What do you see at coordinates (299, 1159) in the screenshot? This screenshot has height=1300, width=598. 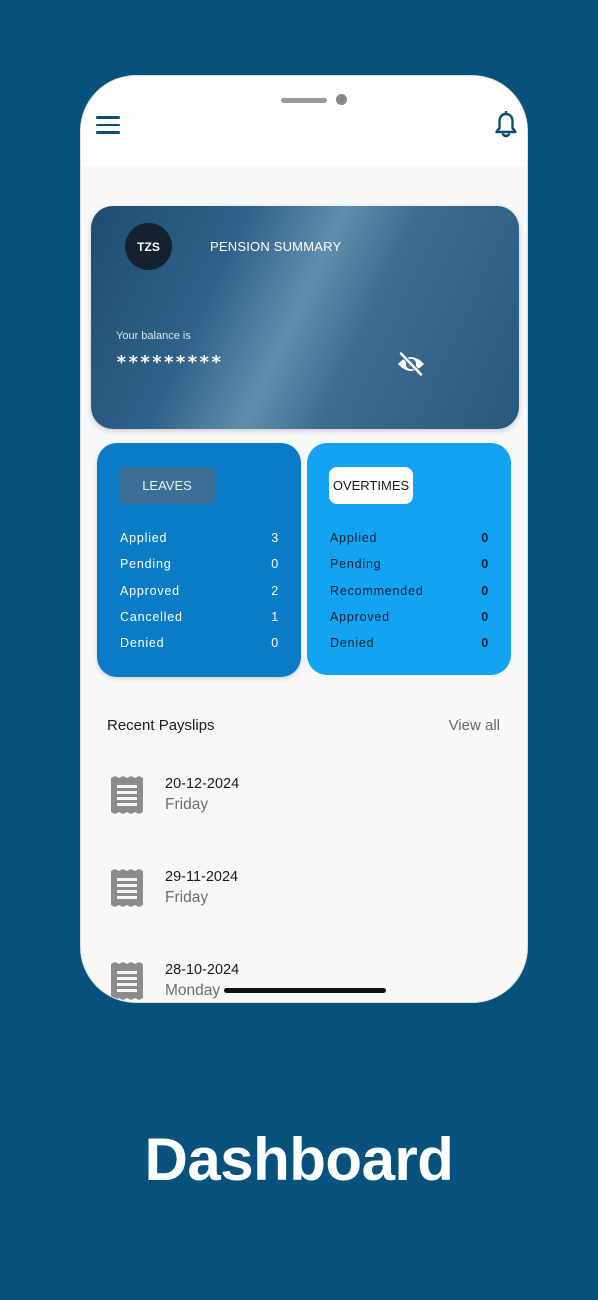 I see `page-caption: Dashboard` at bounding box center [299, 1159].